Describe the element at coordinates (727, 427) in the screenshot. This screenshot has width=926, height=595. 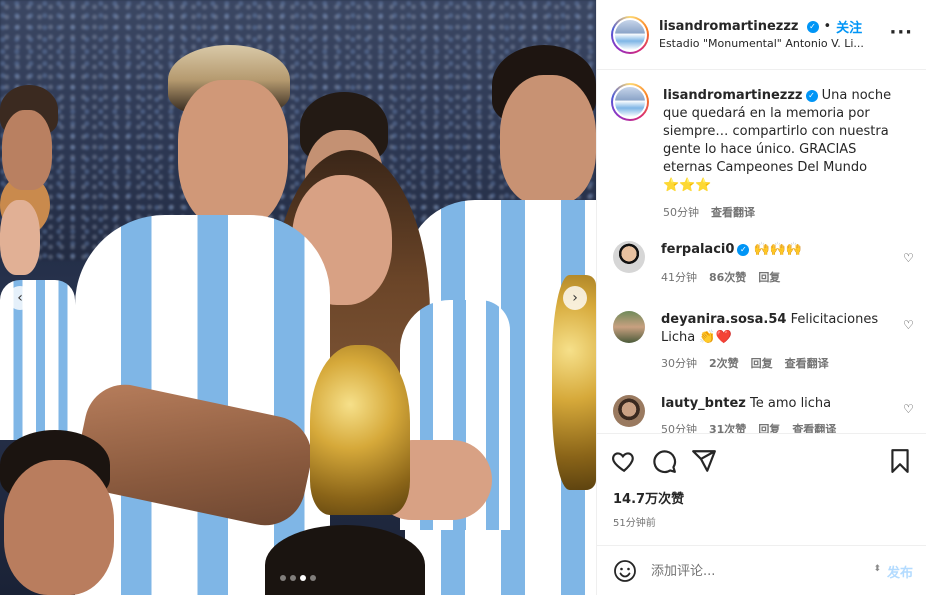
I see `comment-likes: 31次赞` at that location.